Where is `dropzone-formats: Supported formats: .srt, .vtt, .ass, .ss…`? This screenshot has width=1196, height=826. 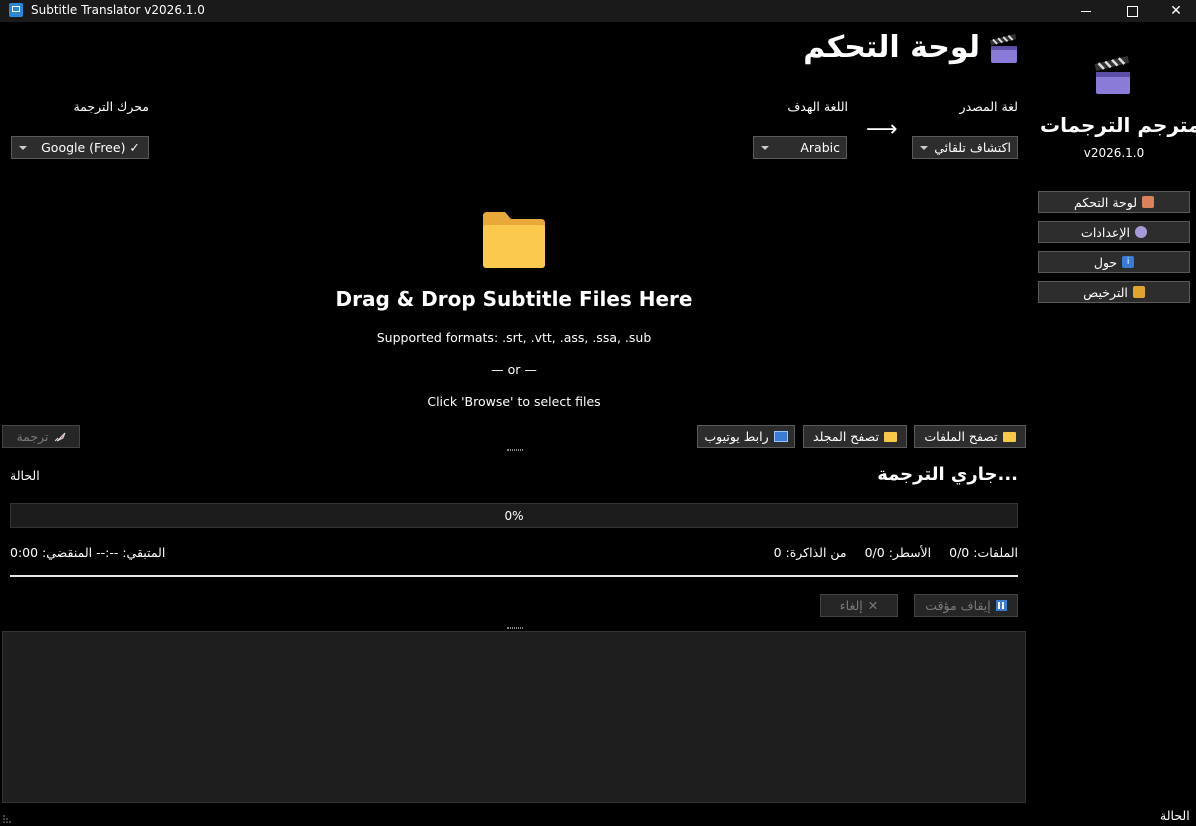 dropzone-formats: Supported formats: .srt, .vtt, .ass, .ss… is located at coordinates (514, 337).